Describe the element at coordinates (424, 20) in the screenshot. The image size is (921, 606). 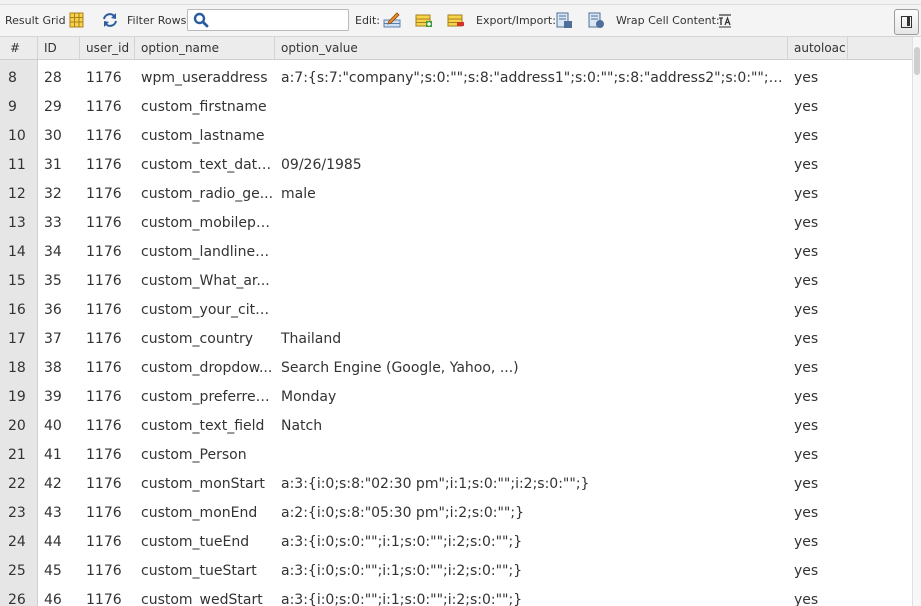
I see `insert-row-icon` at that location.